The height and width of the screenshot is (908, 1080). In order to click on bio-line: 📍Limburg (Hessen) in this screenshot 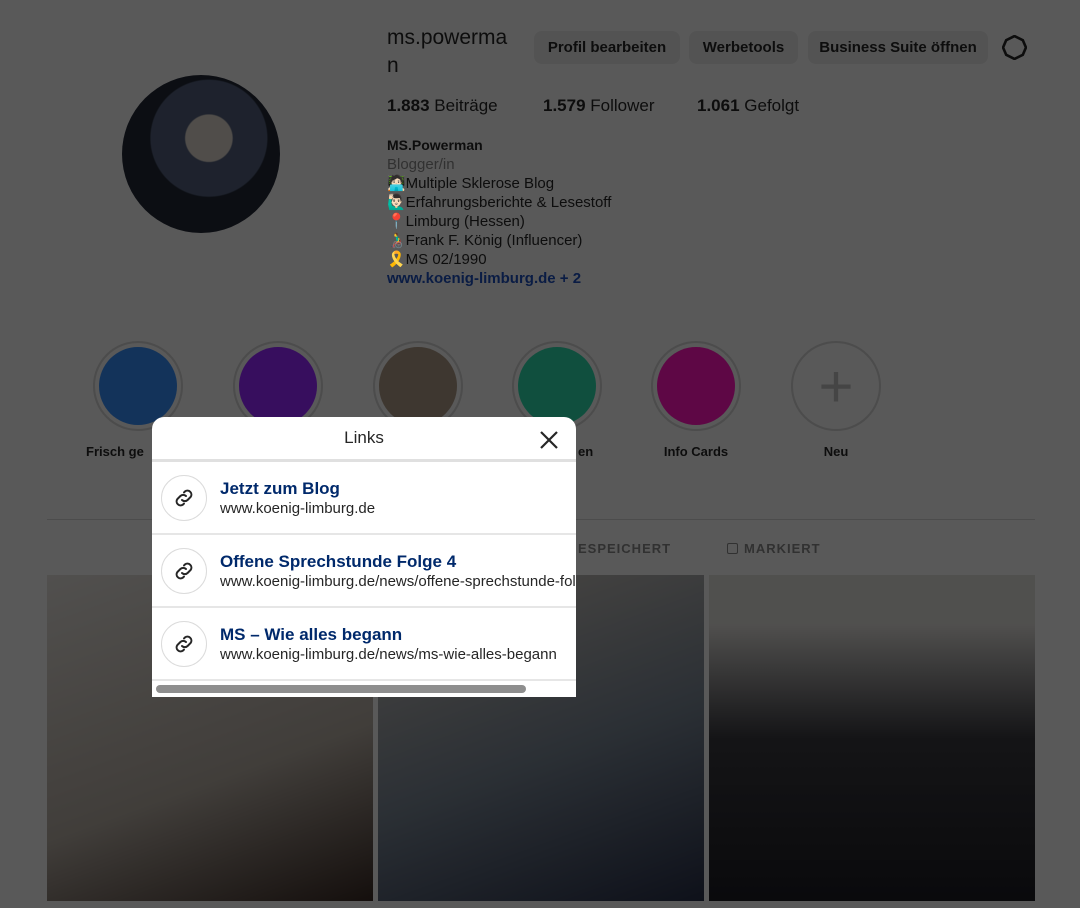, I will do `click(456, 221)`.